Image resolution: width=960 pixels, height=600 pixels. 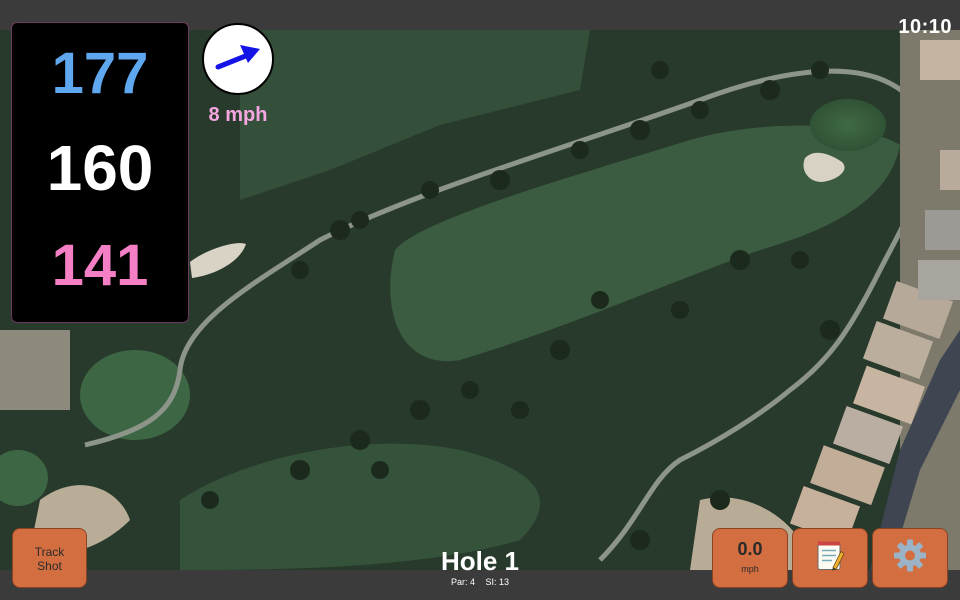 I want to click on speed-unit: mph, so click(x=750, y=569).